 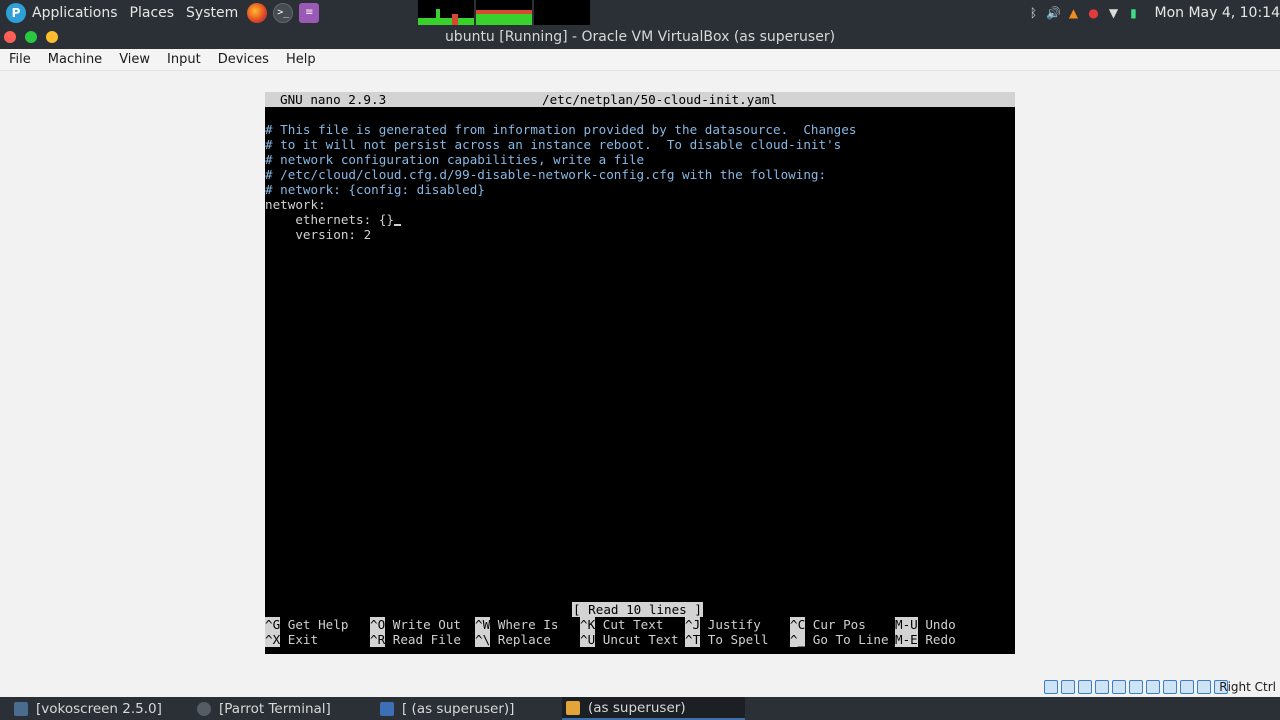 I want to click on firefox-icon, so click(x=257, y=12).